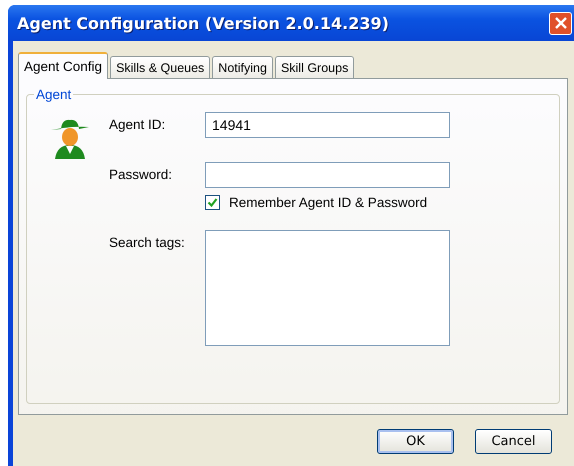 This screenshot has height=466, width=574. I want to click on close-icon, so click(561, 23).